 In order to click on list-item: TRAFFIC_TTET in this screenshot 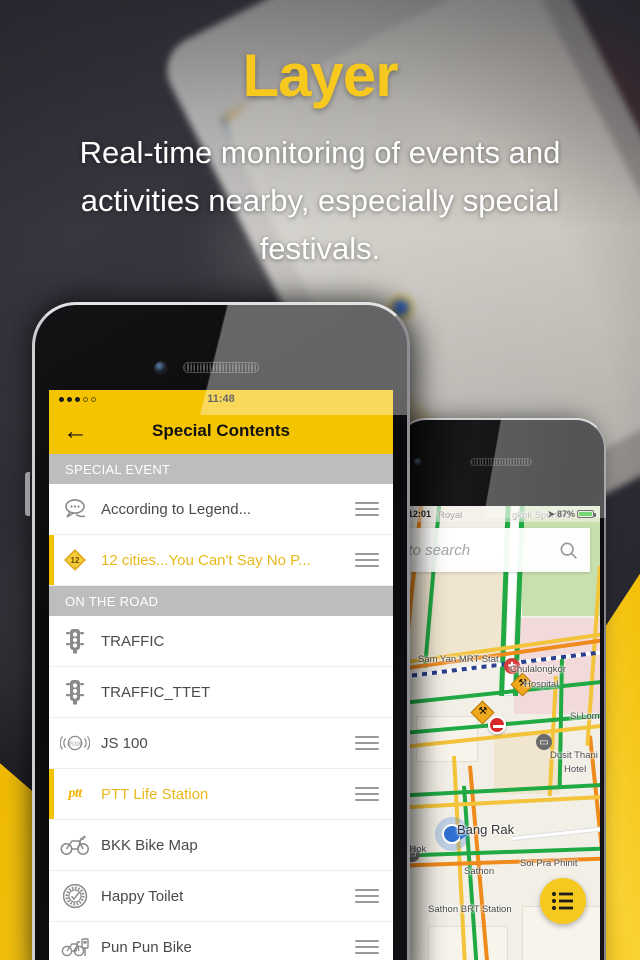, I will do `click(221, 692)`.